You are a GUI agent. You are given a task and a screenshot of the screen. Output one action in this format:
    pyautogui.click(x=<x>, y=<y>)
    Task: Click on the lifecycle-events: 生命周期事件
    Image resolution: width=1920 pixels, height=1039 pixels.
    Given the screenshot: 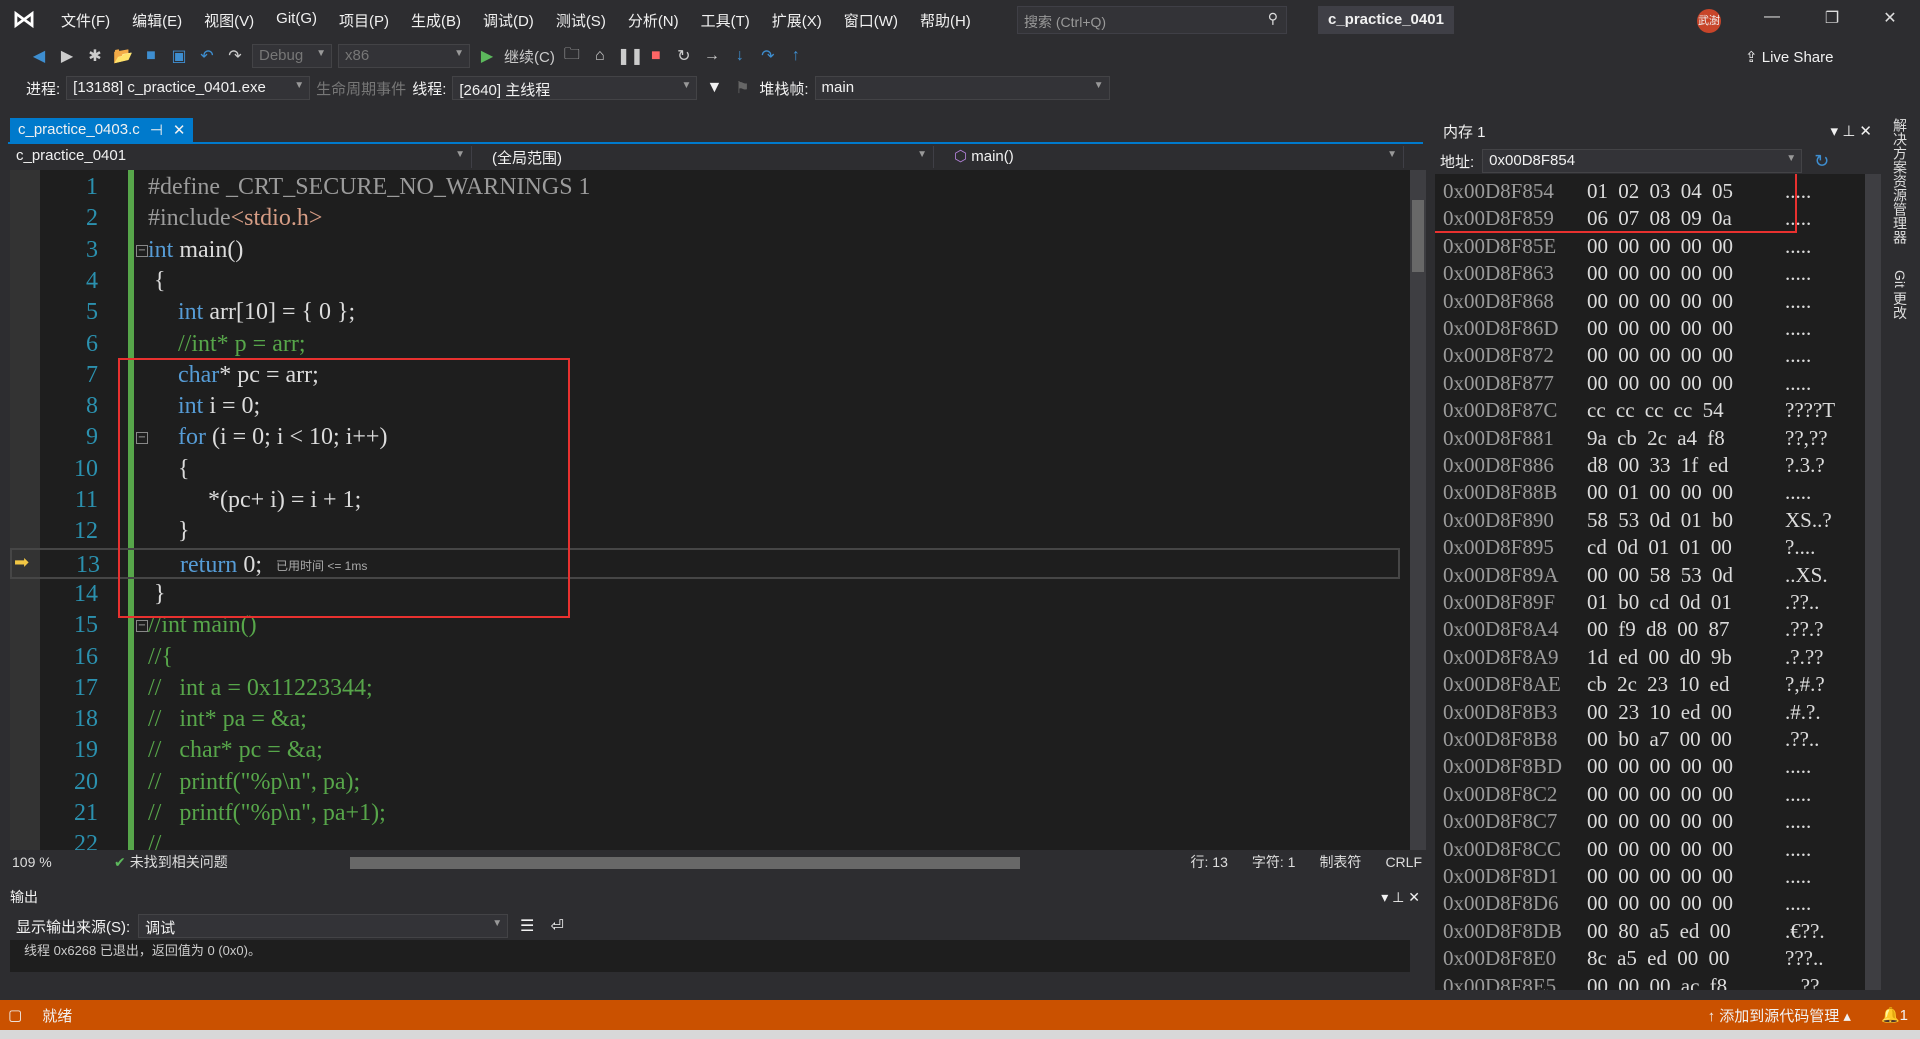 What is the action you would take?
    pyautogui.click(x=361, y=88)
    